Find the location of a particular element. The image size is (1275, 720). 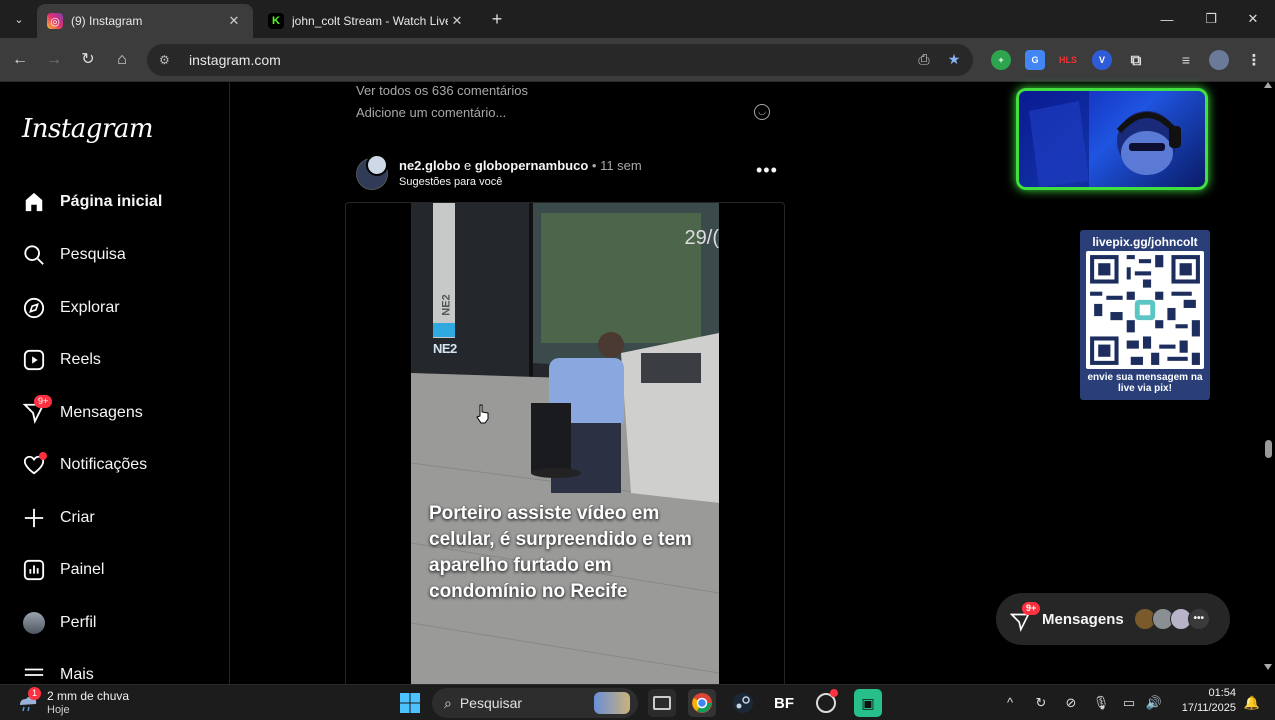

steam-app-icon is located at coordinates (743, 703).